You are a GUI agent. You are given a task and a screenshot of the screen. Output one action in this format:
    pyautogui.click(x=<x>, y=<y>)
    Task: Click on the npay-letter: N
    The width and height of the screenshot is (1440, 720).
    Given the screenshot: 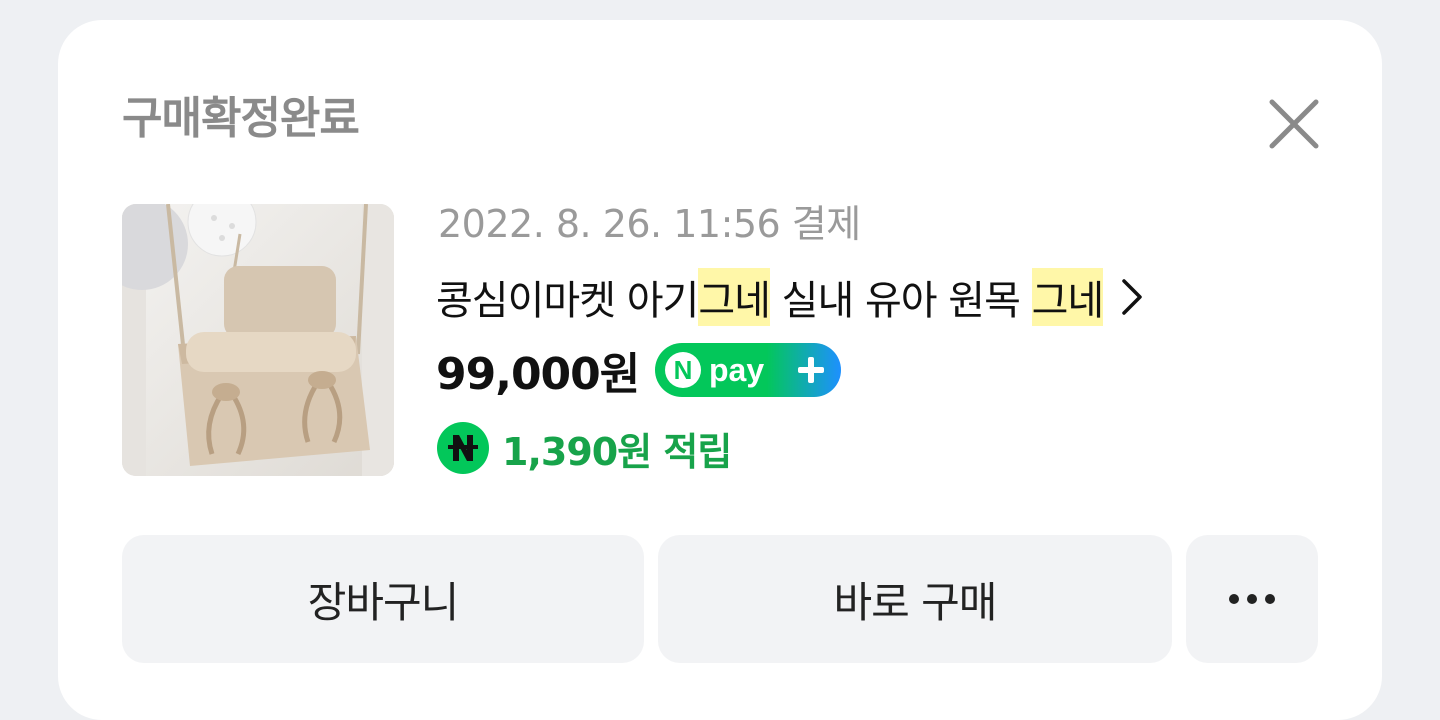 What is the action you would take?
    pyautogui.click(x=683, y=370)
    